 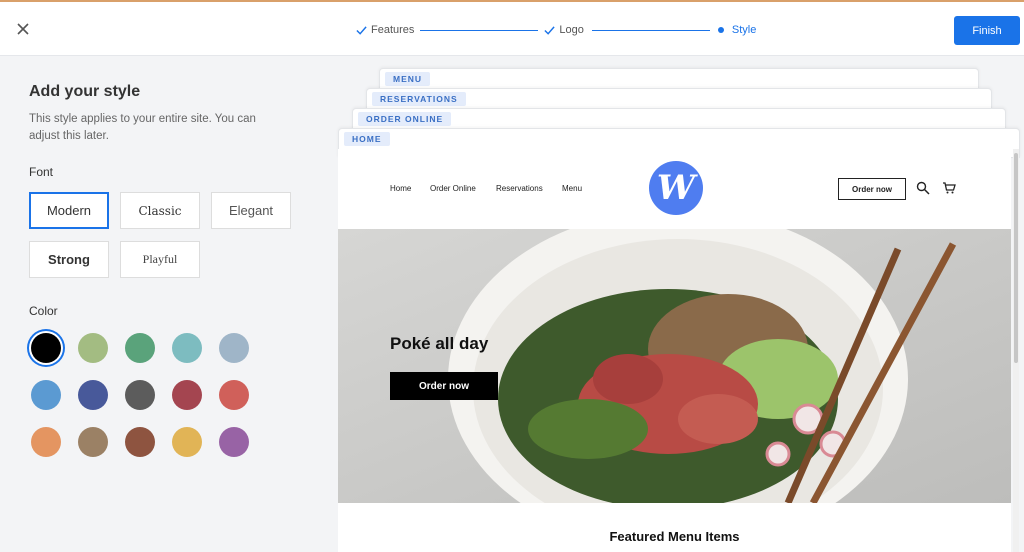 What do you see at coordinates (453, 188) in the screenshot?
I see `nav-link-order-online: Order Online` at bounding box center [453, 188].